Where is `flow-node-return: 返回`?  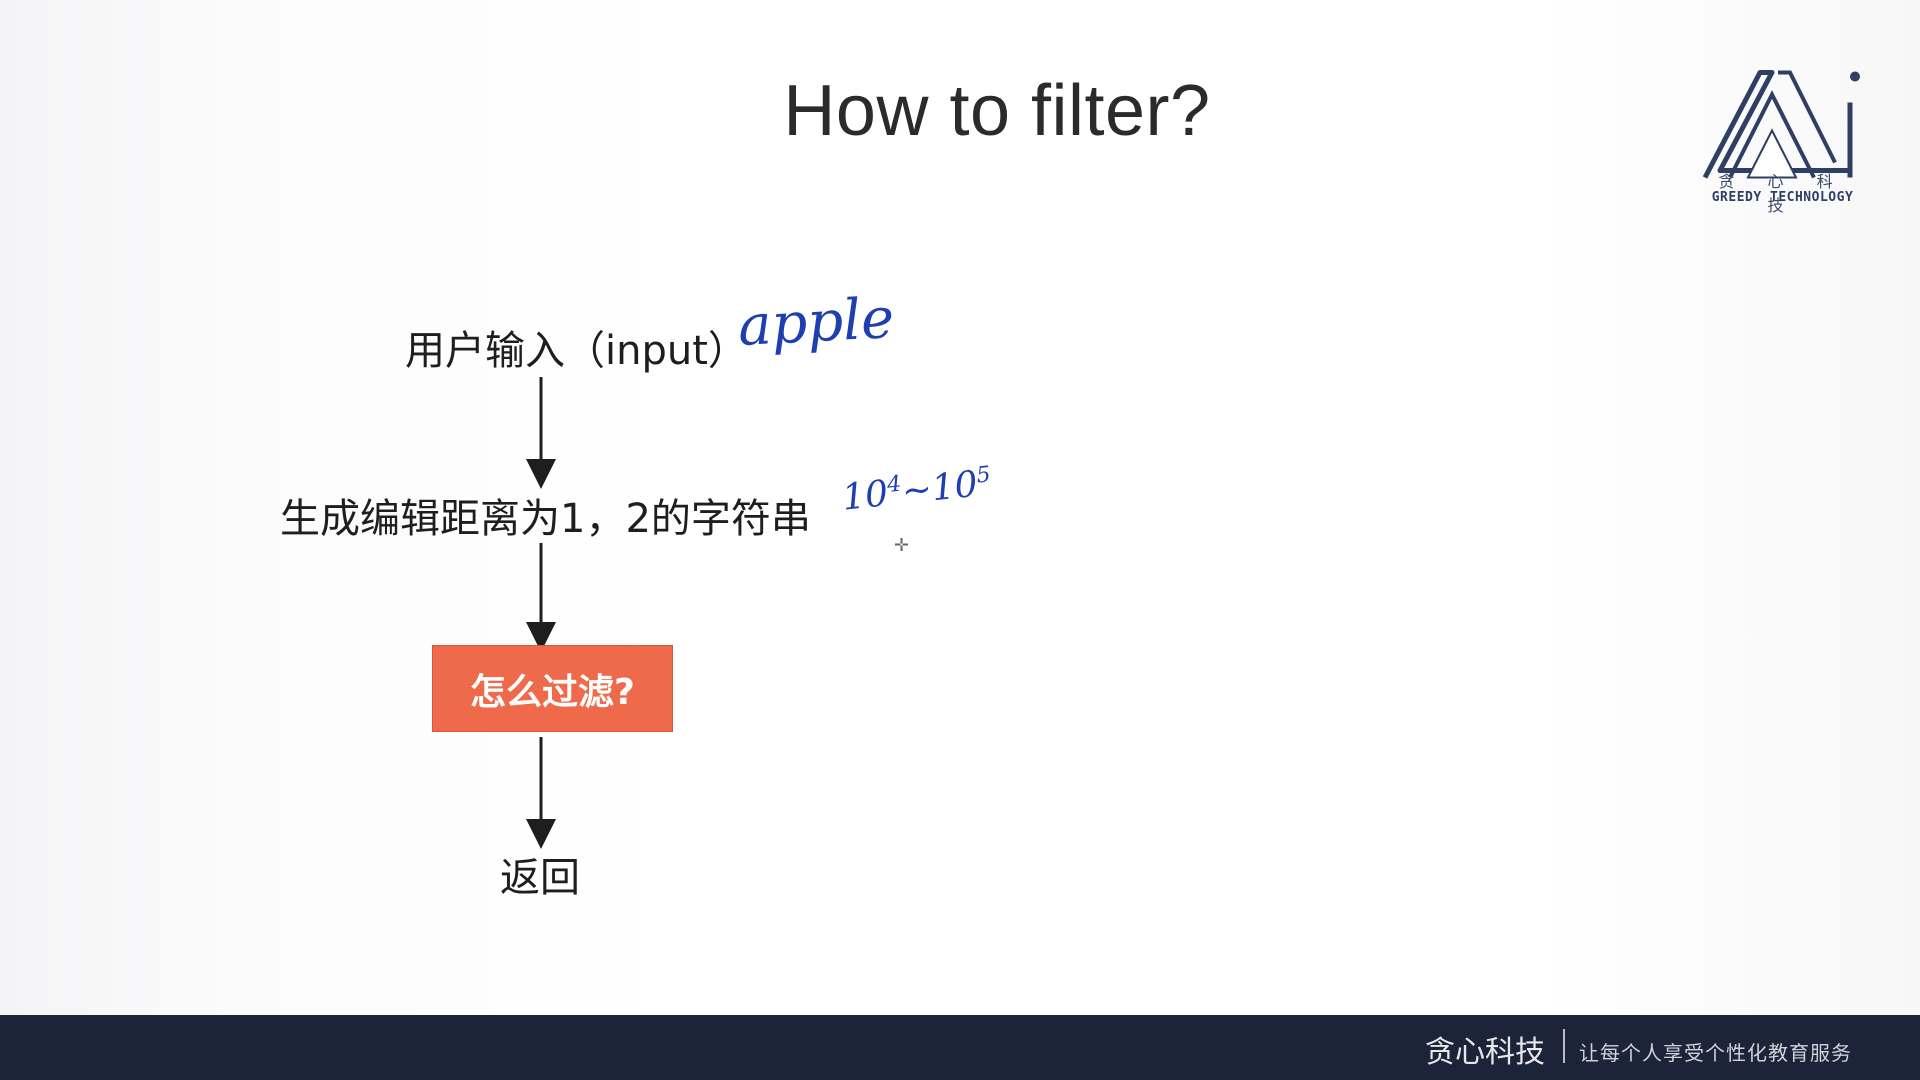 flow-node-return: 返回 is located at coordinates (540, 878).